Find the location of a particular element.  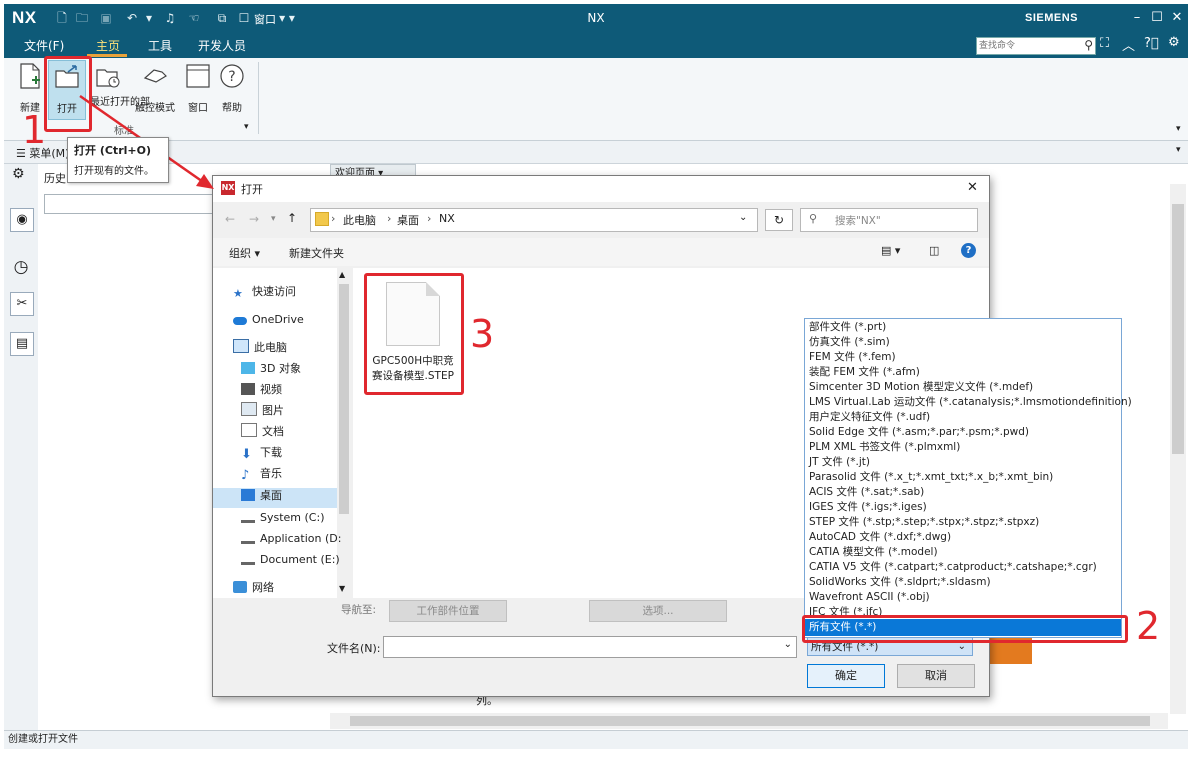

callout-arrow is located at coordinates (146, 141).